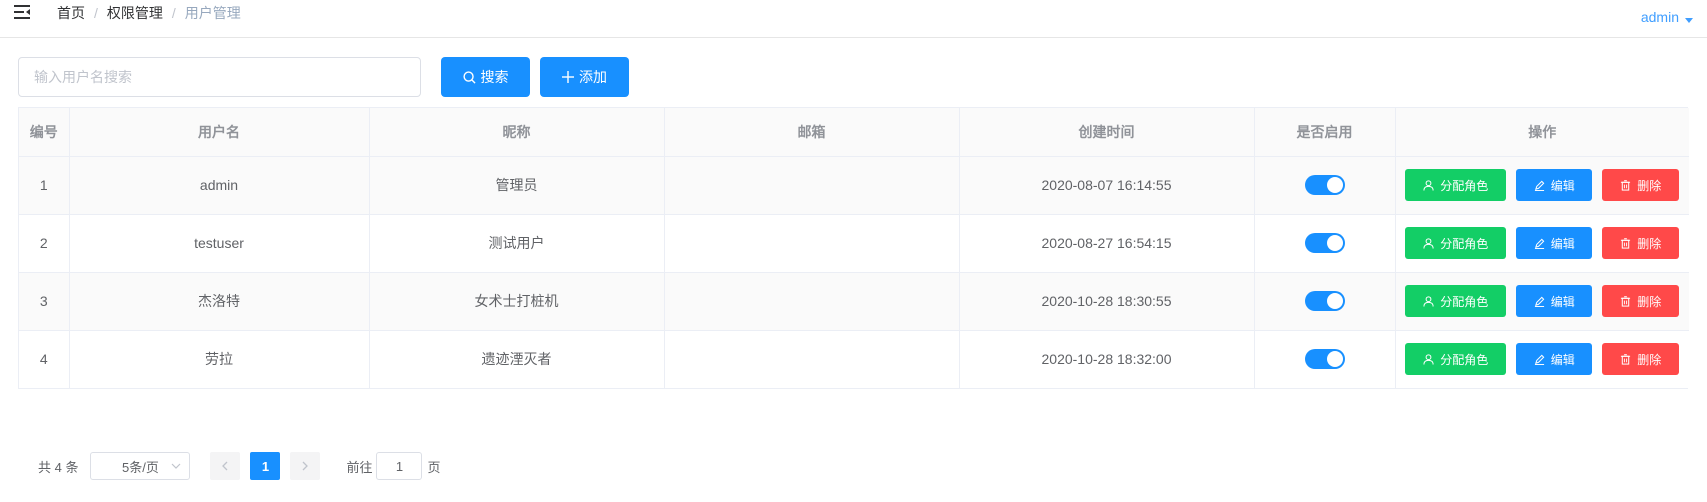 The height and width of the screenshot is (502, 1707). Describe the element at coordinates (23, 12) in the screenshot. I see `menu-fold-icon` at that location.